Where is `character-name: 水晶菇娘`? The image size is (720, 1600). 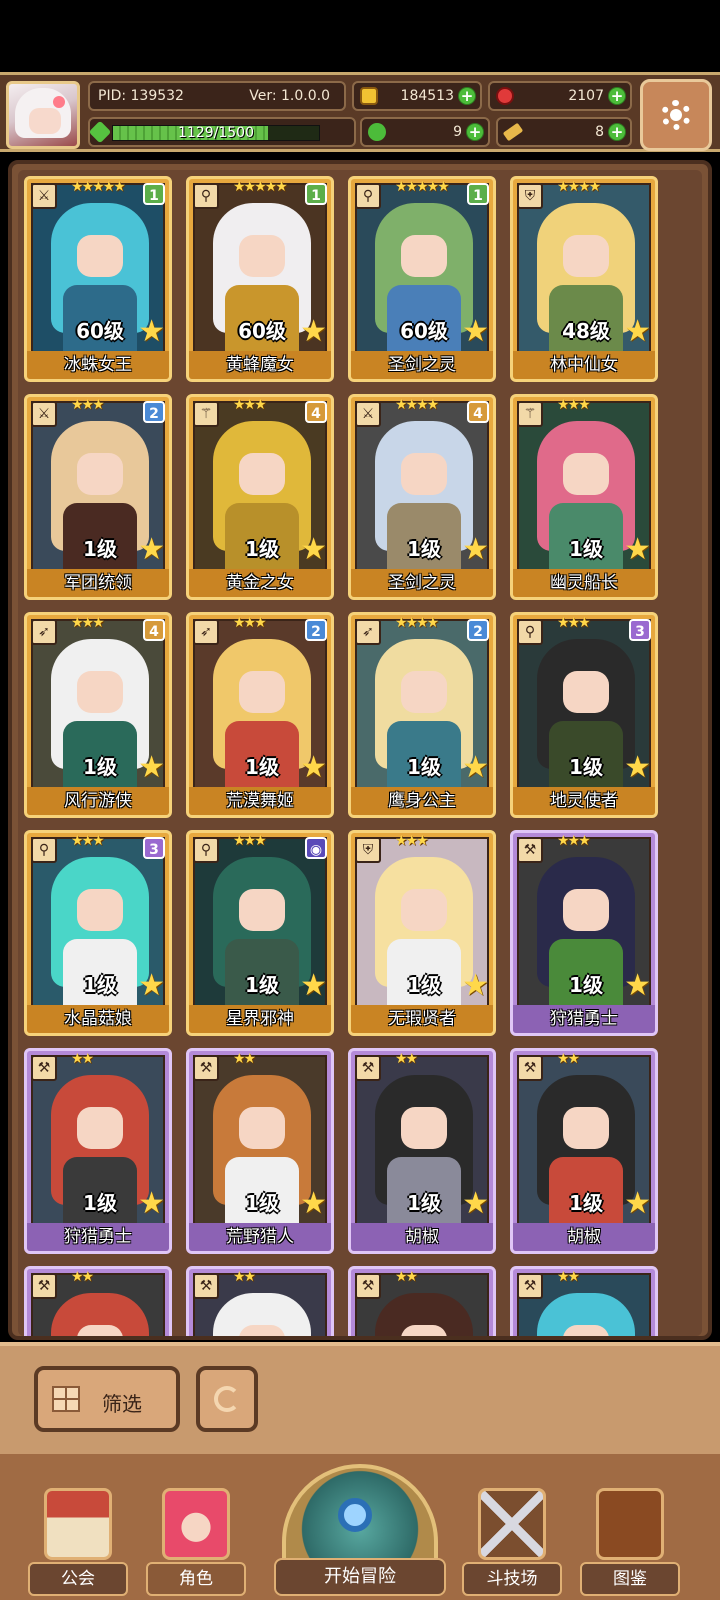
character-name: 水晶菇娘 is located at coordinates (98, 1019).